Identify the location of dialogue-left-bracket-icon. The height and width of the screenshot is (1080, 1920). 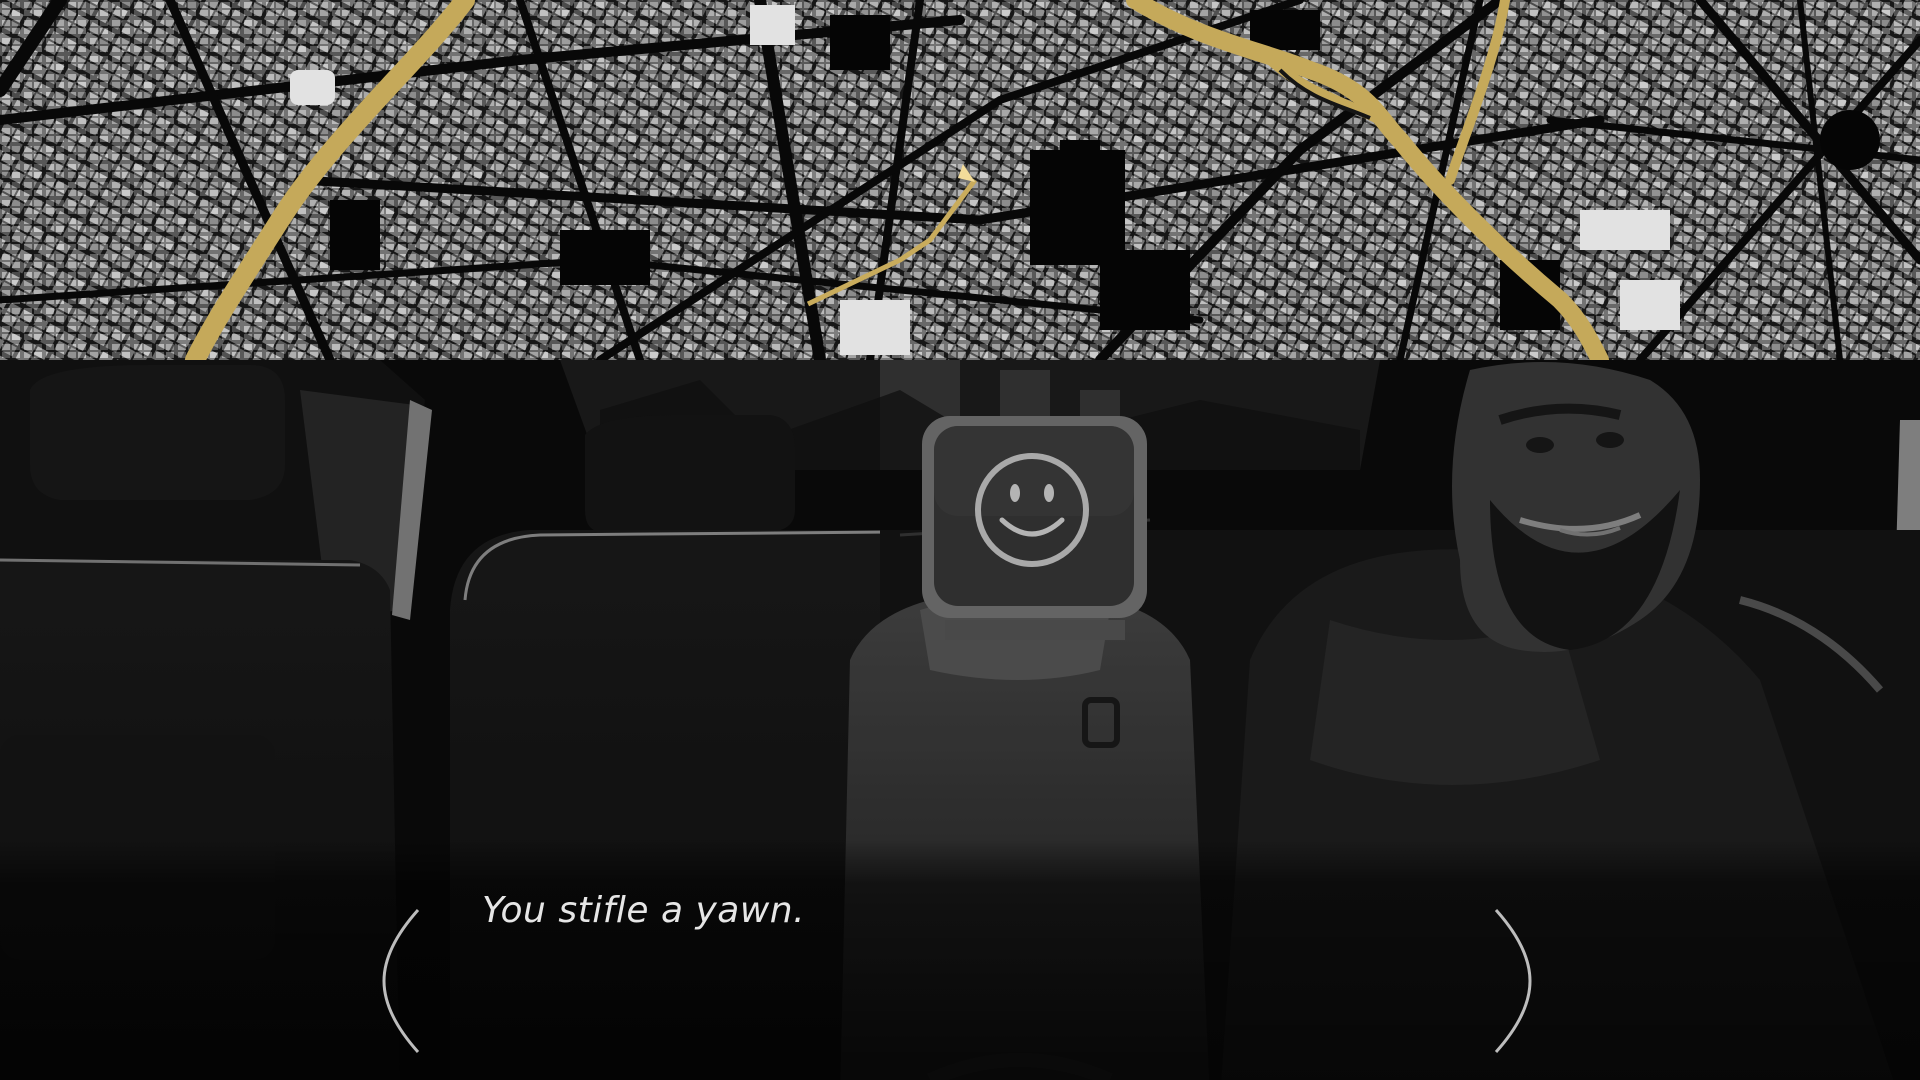
(401, 981).